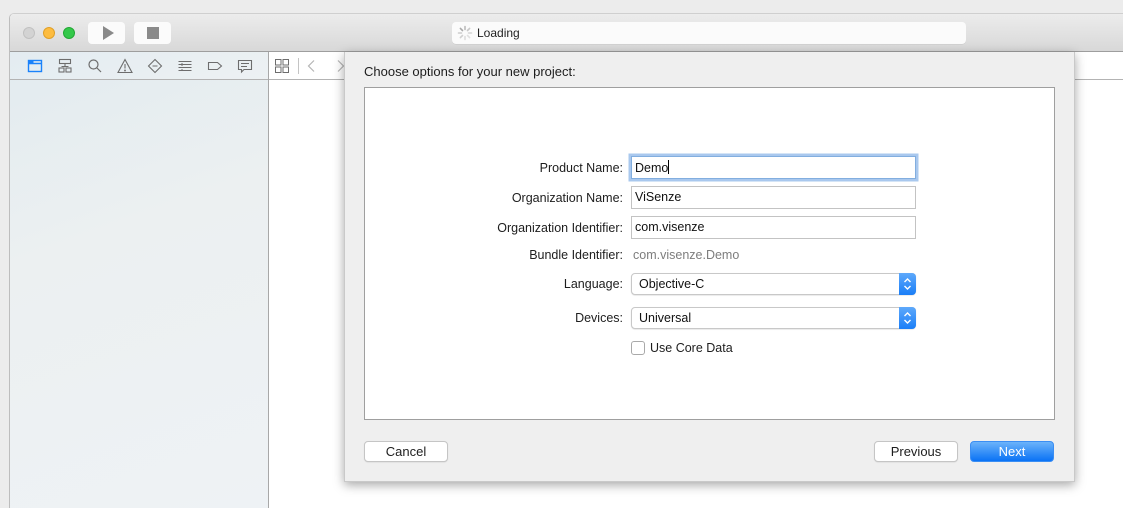 This screenshot has width=1123, height=508. What do you see at coordinates (691, 348) in the screenshot?
I see `use-core-data-label: Use Core Data` at bounding box center [691, 348].